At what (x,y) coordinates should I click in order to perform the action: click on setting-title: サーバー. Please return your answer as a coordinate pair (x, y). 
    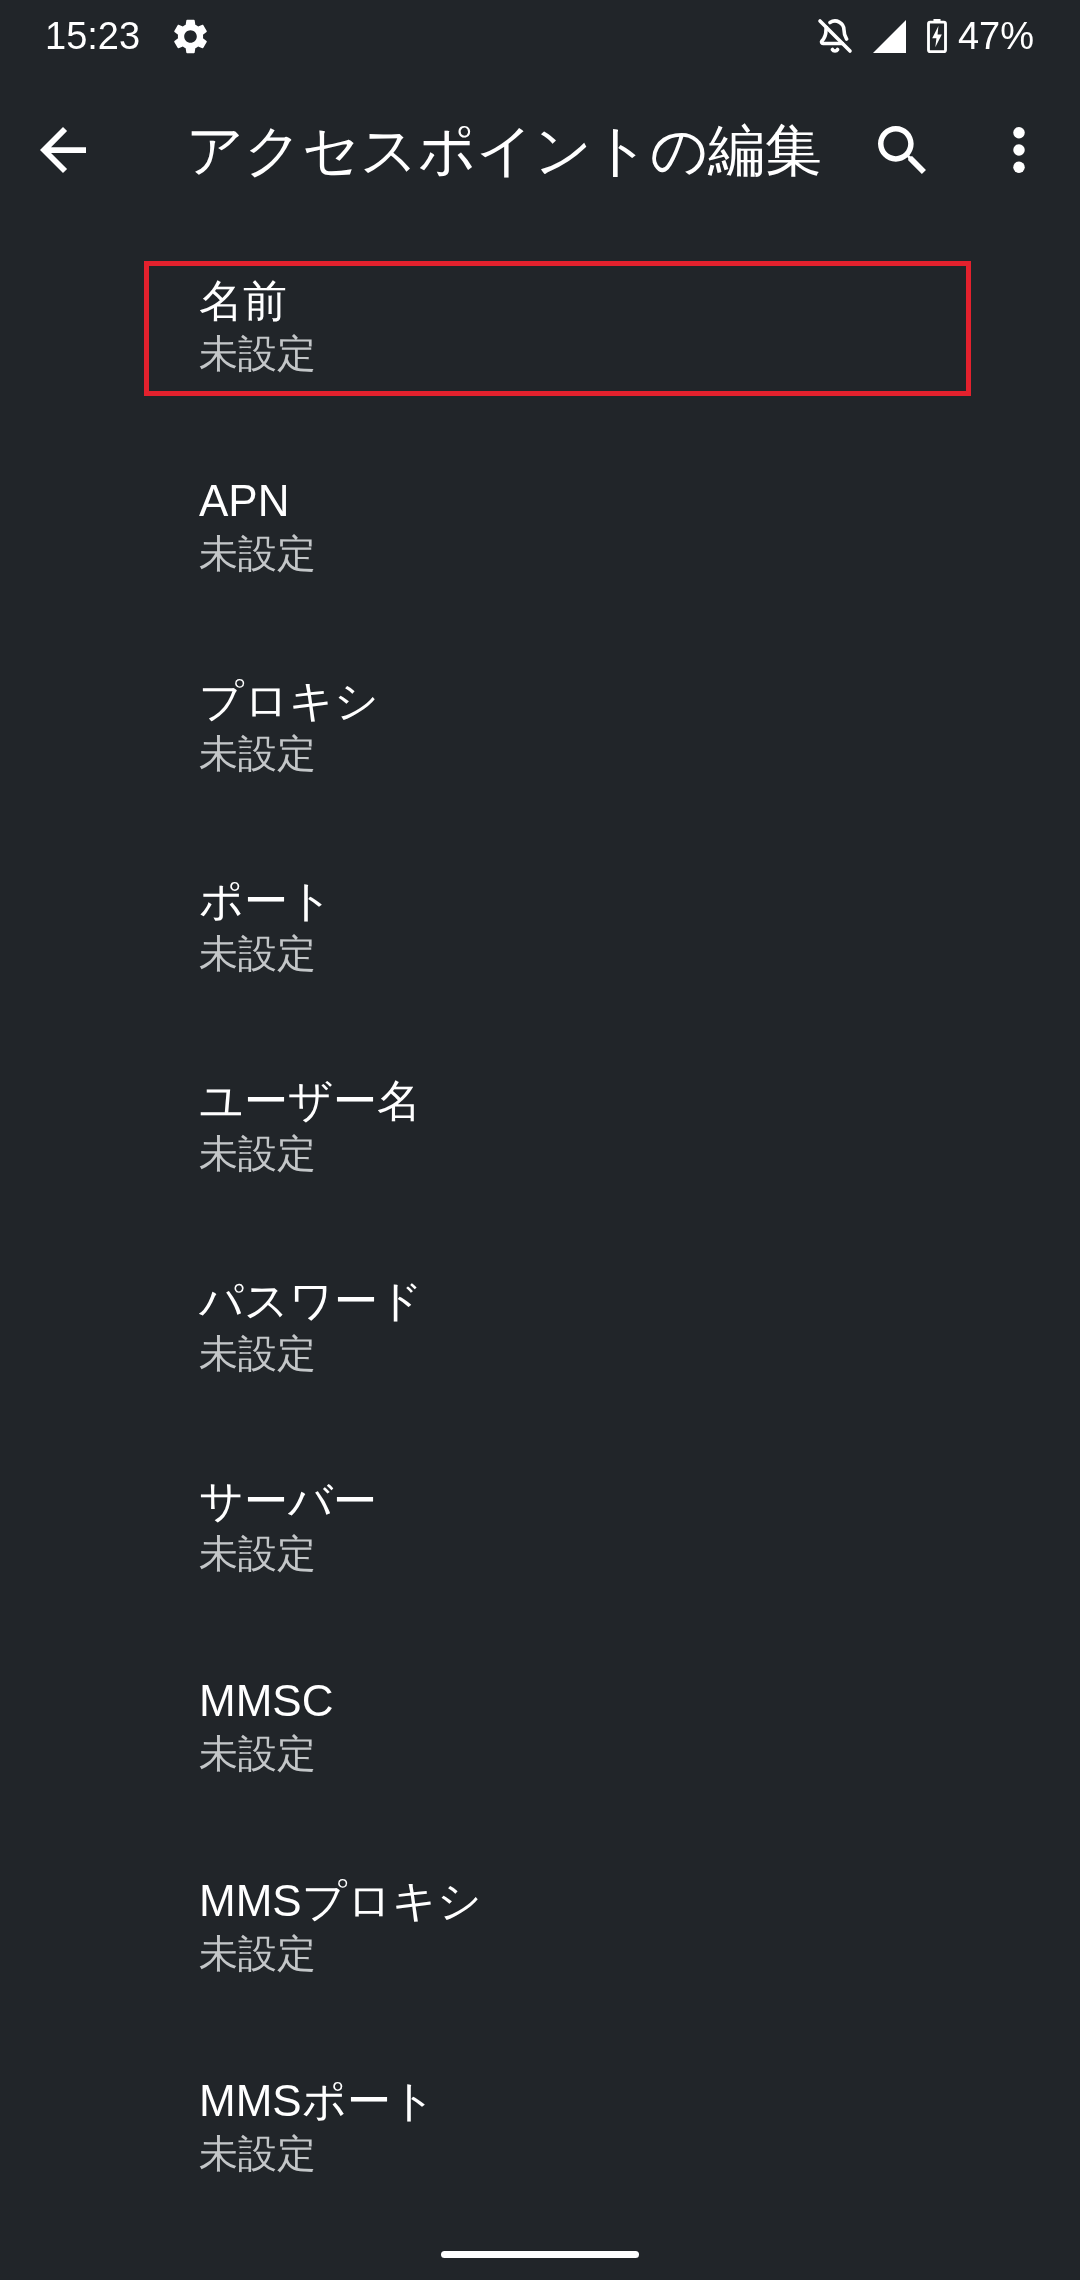
    Looking at the image, I should click on (288, 1500).